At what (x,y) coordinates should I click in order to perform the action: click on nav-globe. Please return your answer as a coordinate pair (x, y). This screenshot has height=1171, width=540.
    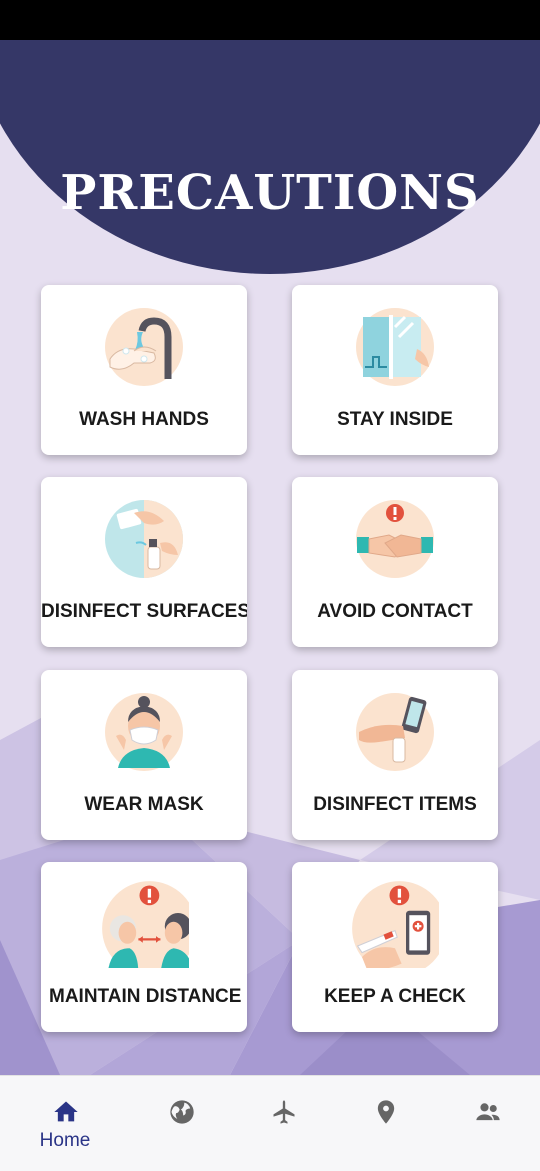
    Looking at the image, I should click on (182, 1123).